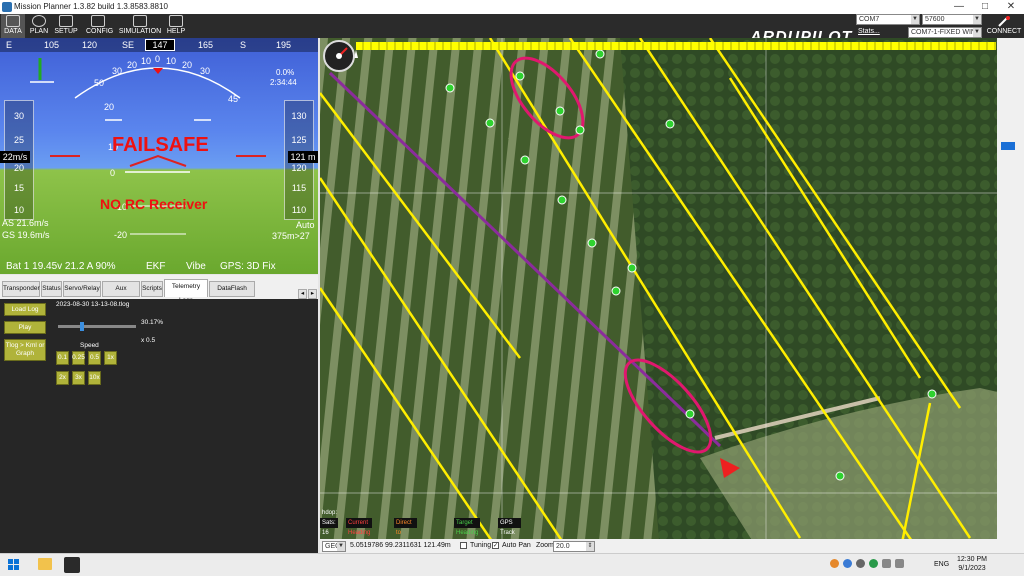  Describe the element at coordinates (283, 82) in the screenshot. I see `time-readout: 2:34:44` at that location.